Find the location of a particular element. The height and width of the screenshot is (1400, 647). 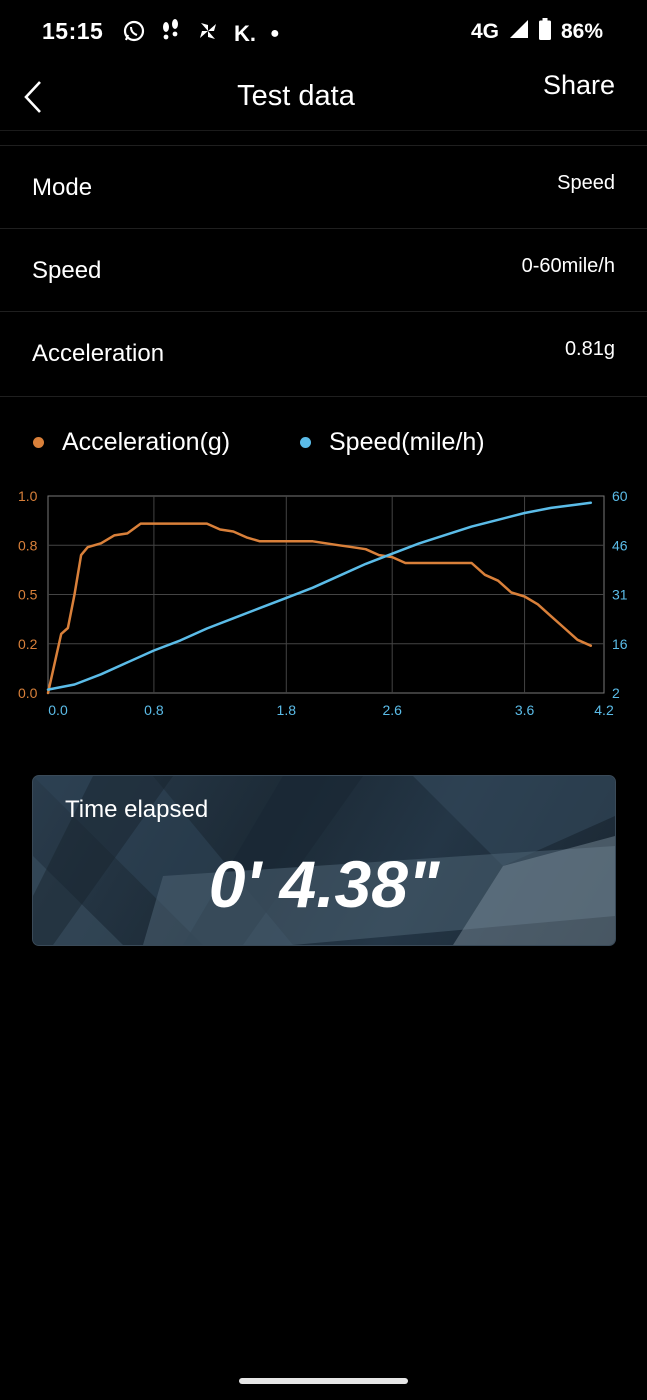

y-left-tick-label: 1.0 is located at coordinates (28, 496).